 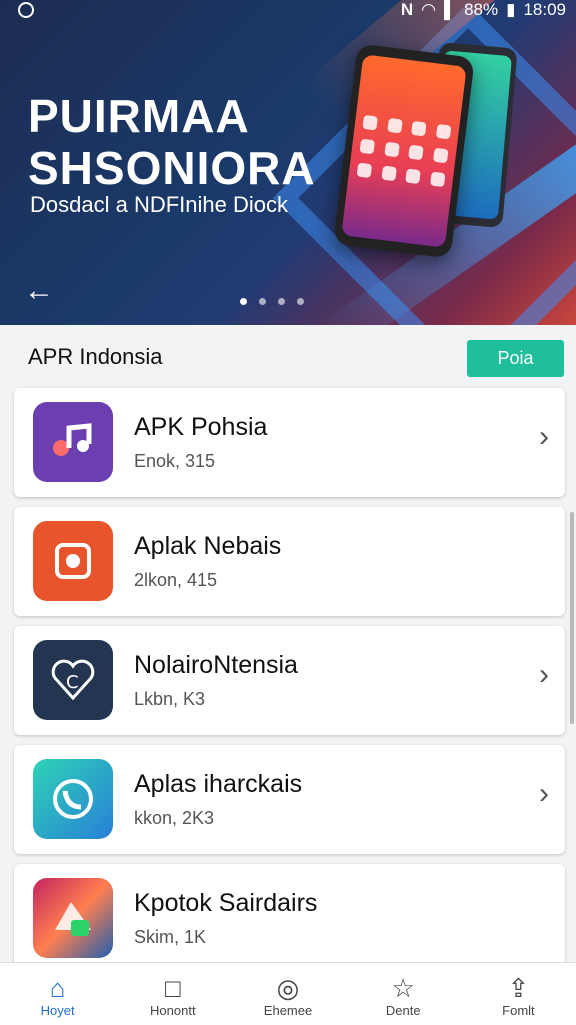 I want to click on section-title: APR Indonsia, so click(x=95, y=356).